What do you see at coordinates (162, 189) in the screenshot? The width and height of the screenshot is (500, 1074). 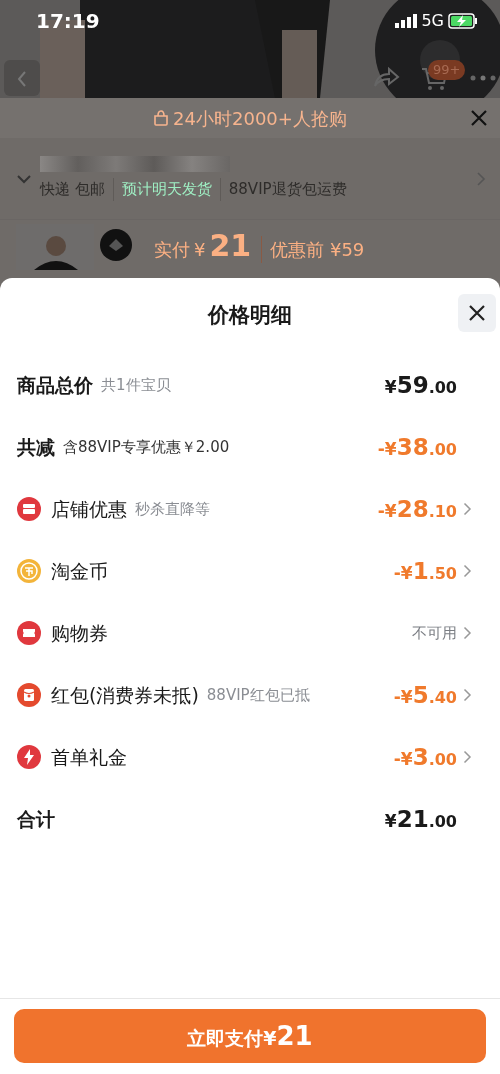 I see `delivery-info: 预计明天发货` at bounding box center [162, 189].